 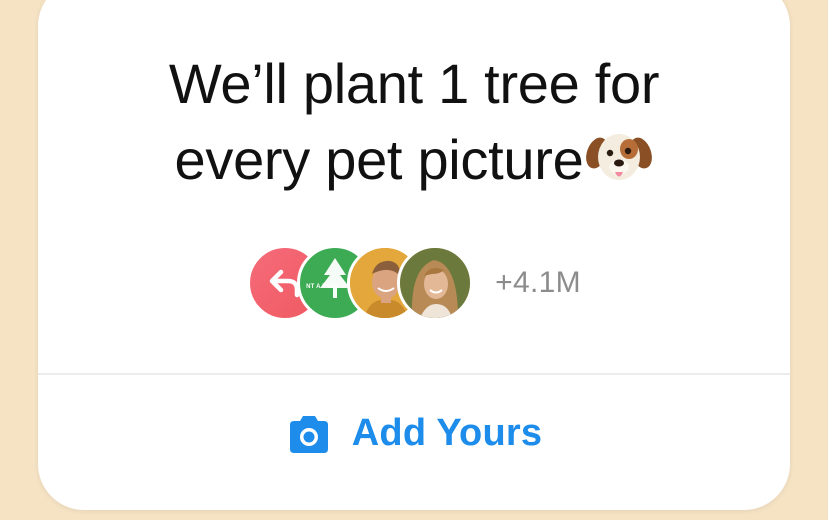 What do you see at coordinates (619, 157) in the screenshot?
I see `dog-face-emoji-icon` at bounding box center [619, 157].